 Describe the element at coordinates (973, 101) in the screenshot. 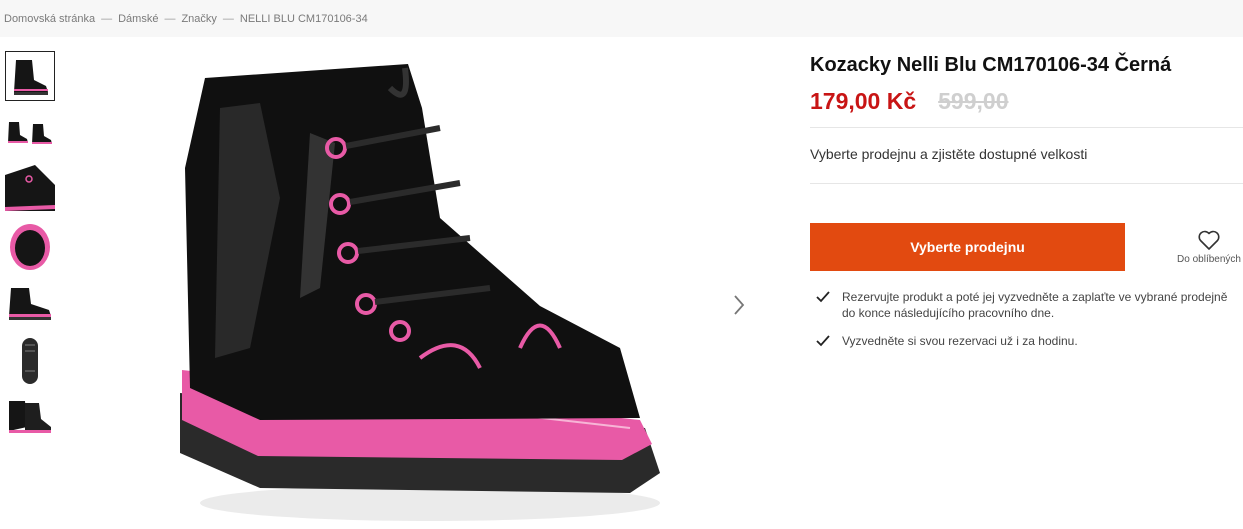

I see `original-price: 599,00` at that location.